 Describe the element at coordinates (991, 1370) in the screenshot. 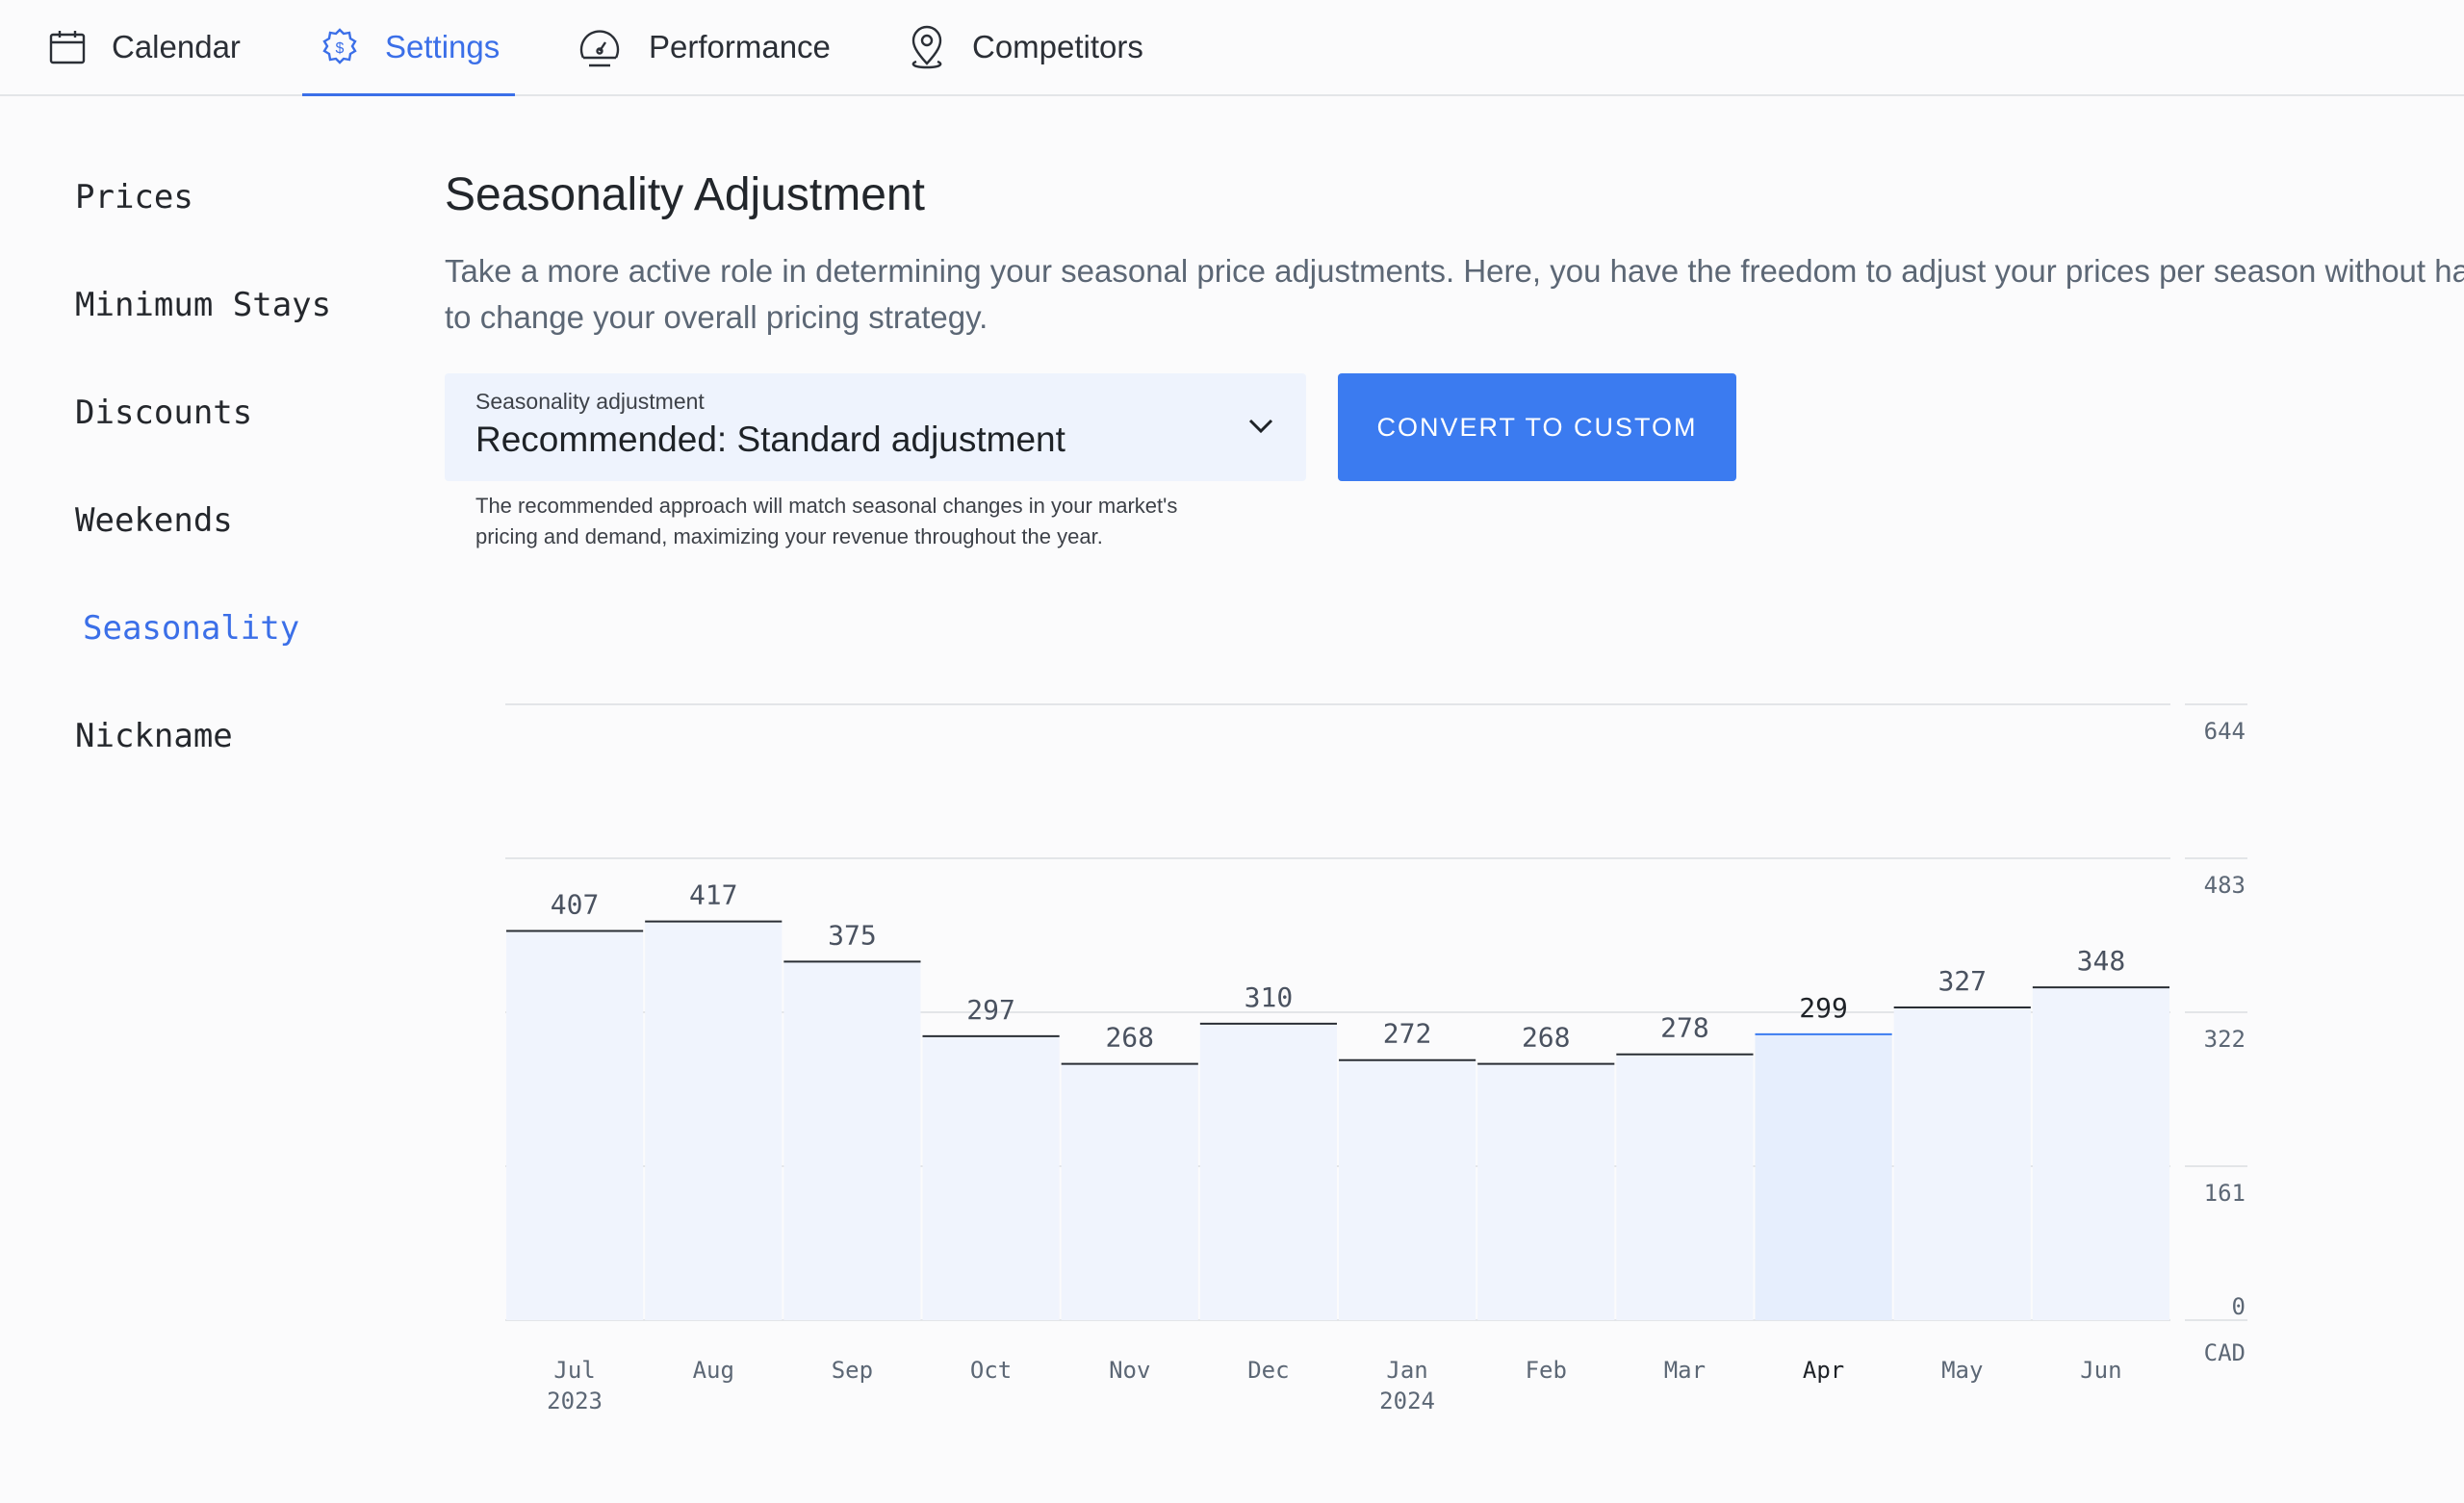

I see `x-tick-label: Oct` at that location.